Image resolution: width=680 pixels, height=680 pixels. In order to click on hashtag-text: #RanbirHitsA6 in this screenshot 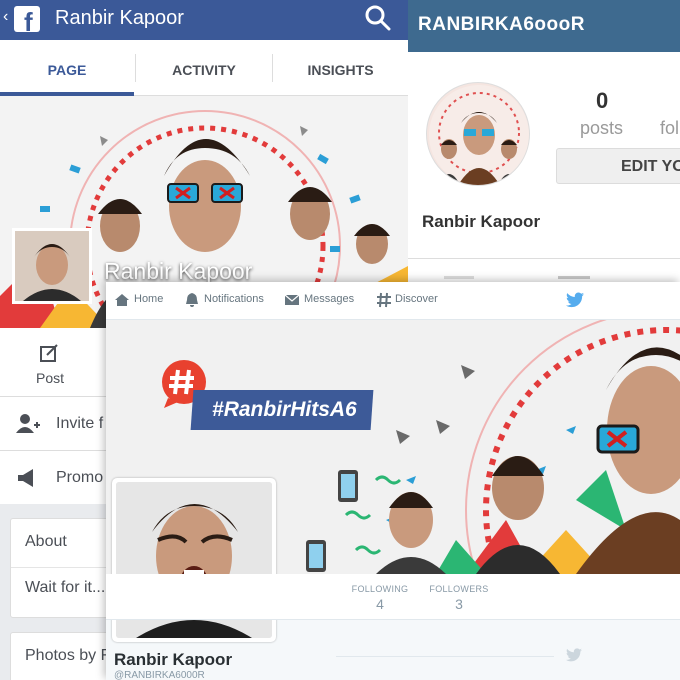, I will do `click(284, 409)`.